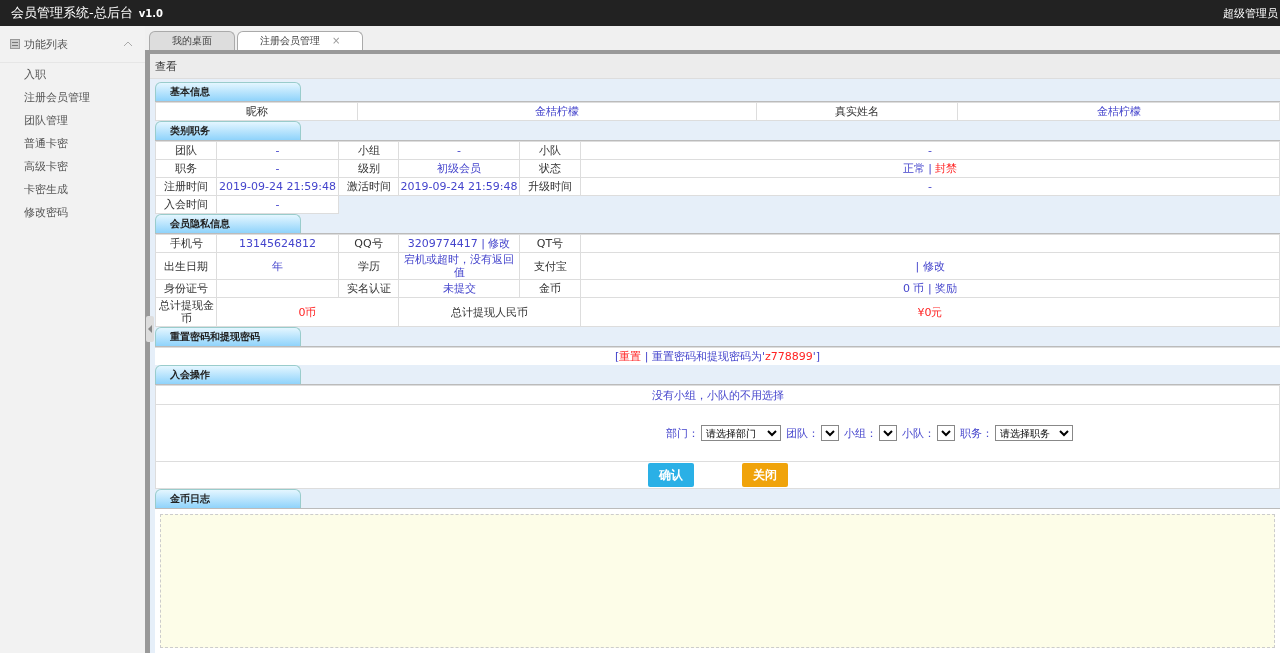 This screenshot has width=1280, height=653. What do you see at coordinates (72, 74) in the screenshot?
I see `sidebar-item: 入职` at bounding box center [72, 74].